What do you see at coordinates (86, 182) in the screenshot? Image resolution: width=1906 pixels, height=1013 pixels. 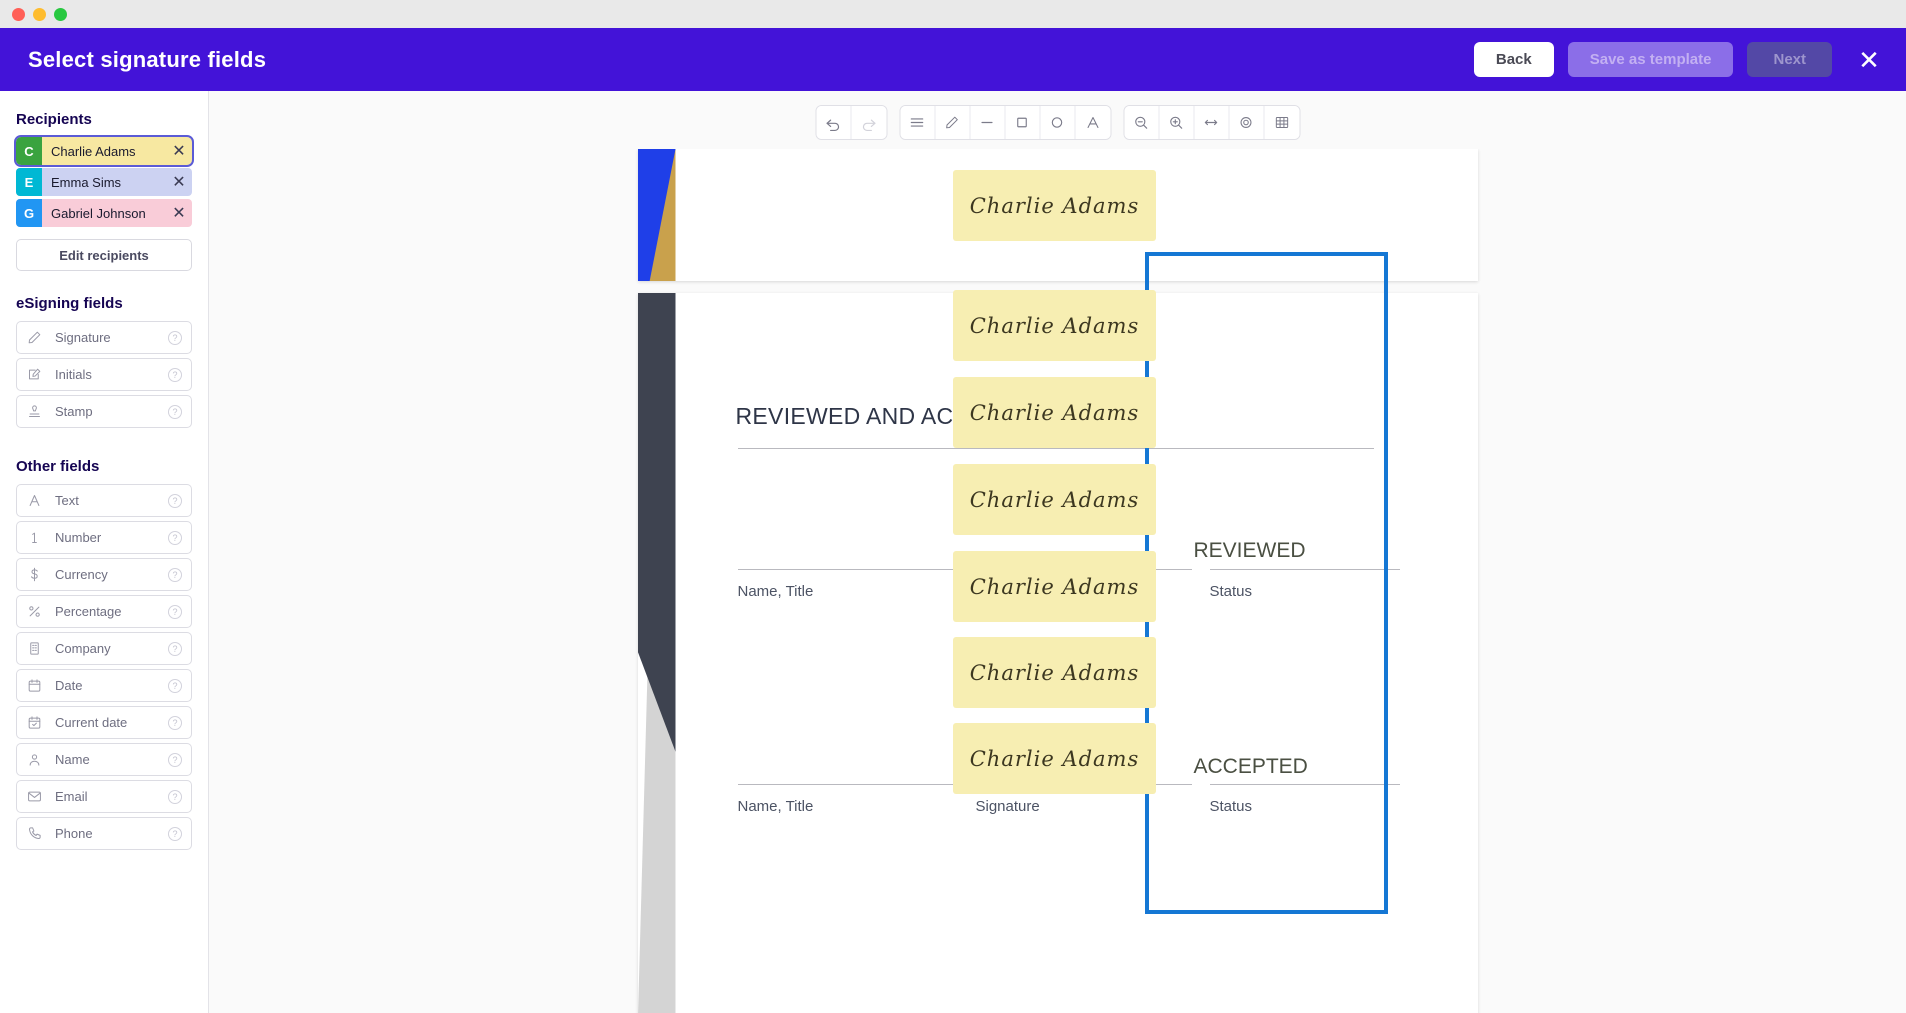 I see `recipient-name: Emma Sims` at bounding box center [86, 182].